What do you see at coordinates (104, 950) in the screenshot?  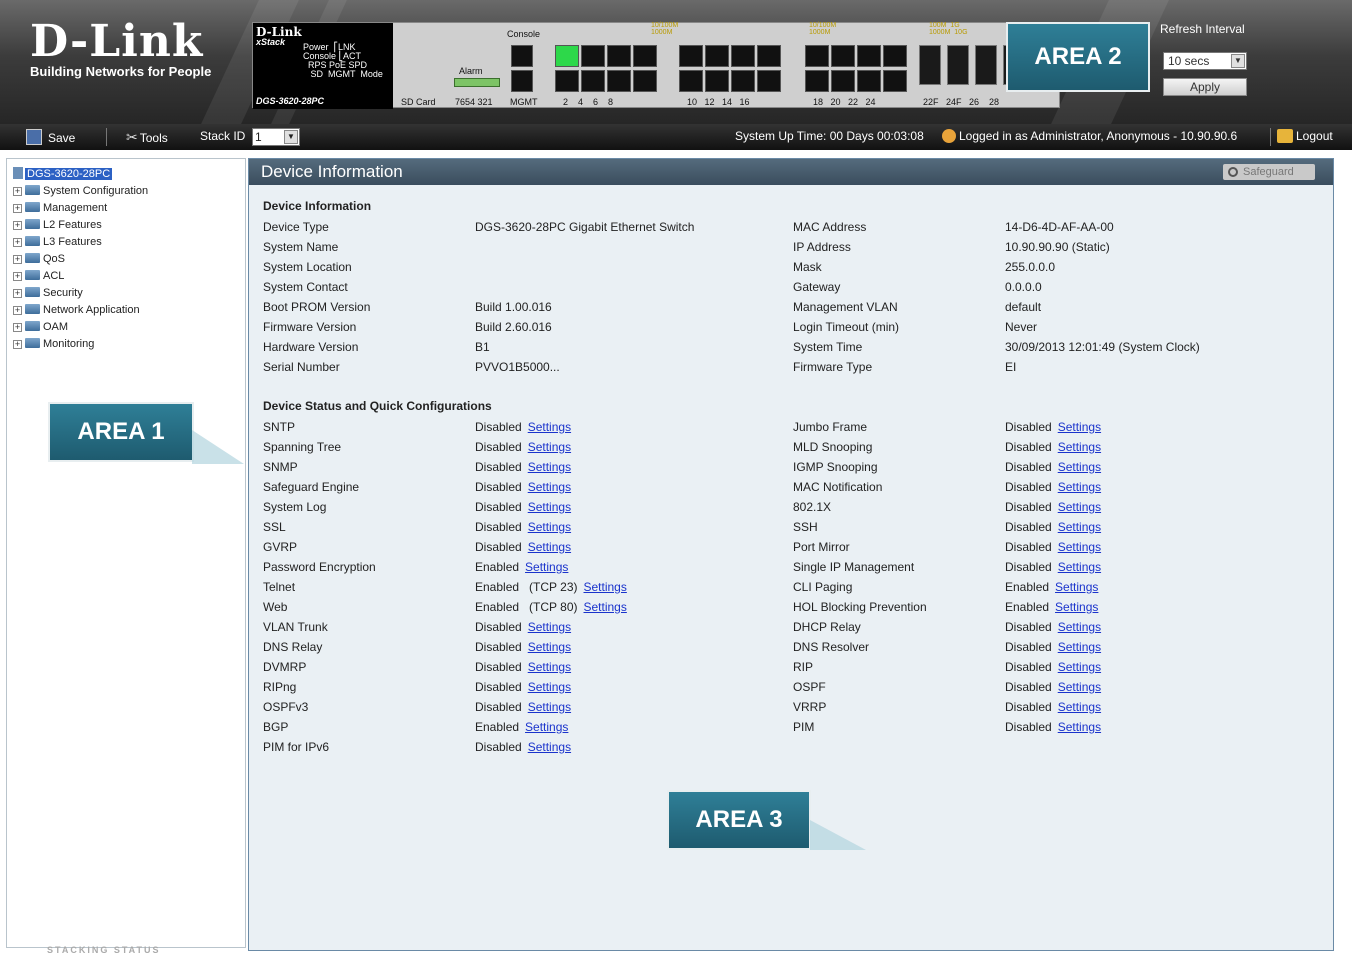 I see `stacking-status-tab: STACKING STATUS` at bounding box center [104, 950].